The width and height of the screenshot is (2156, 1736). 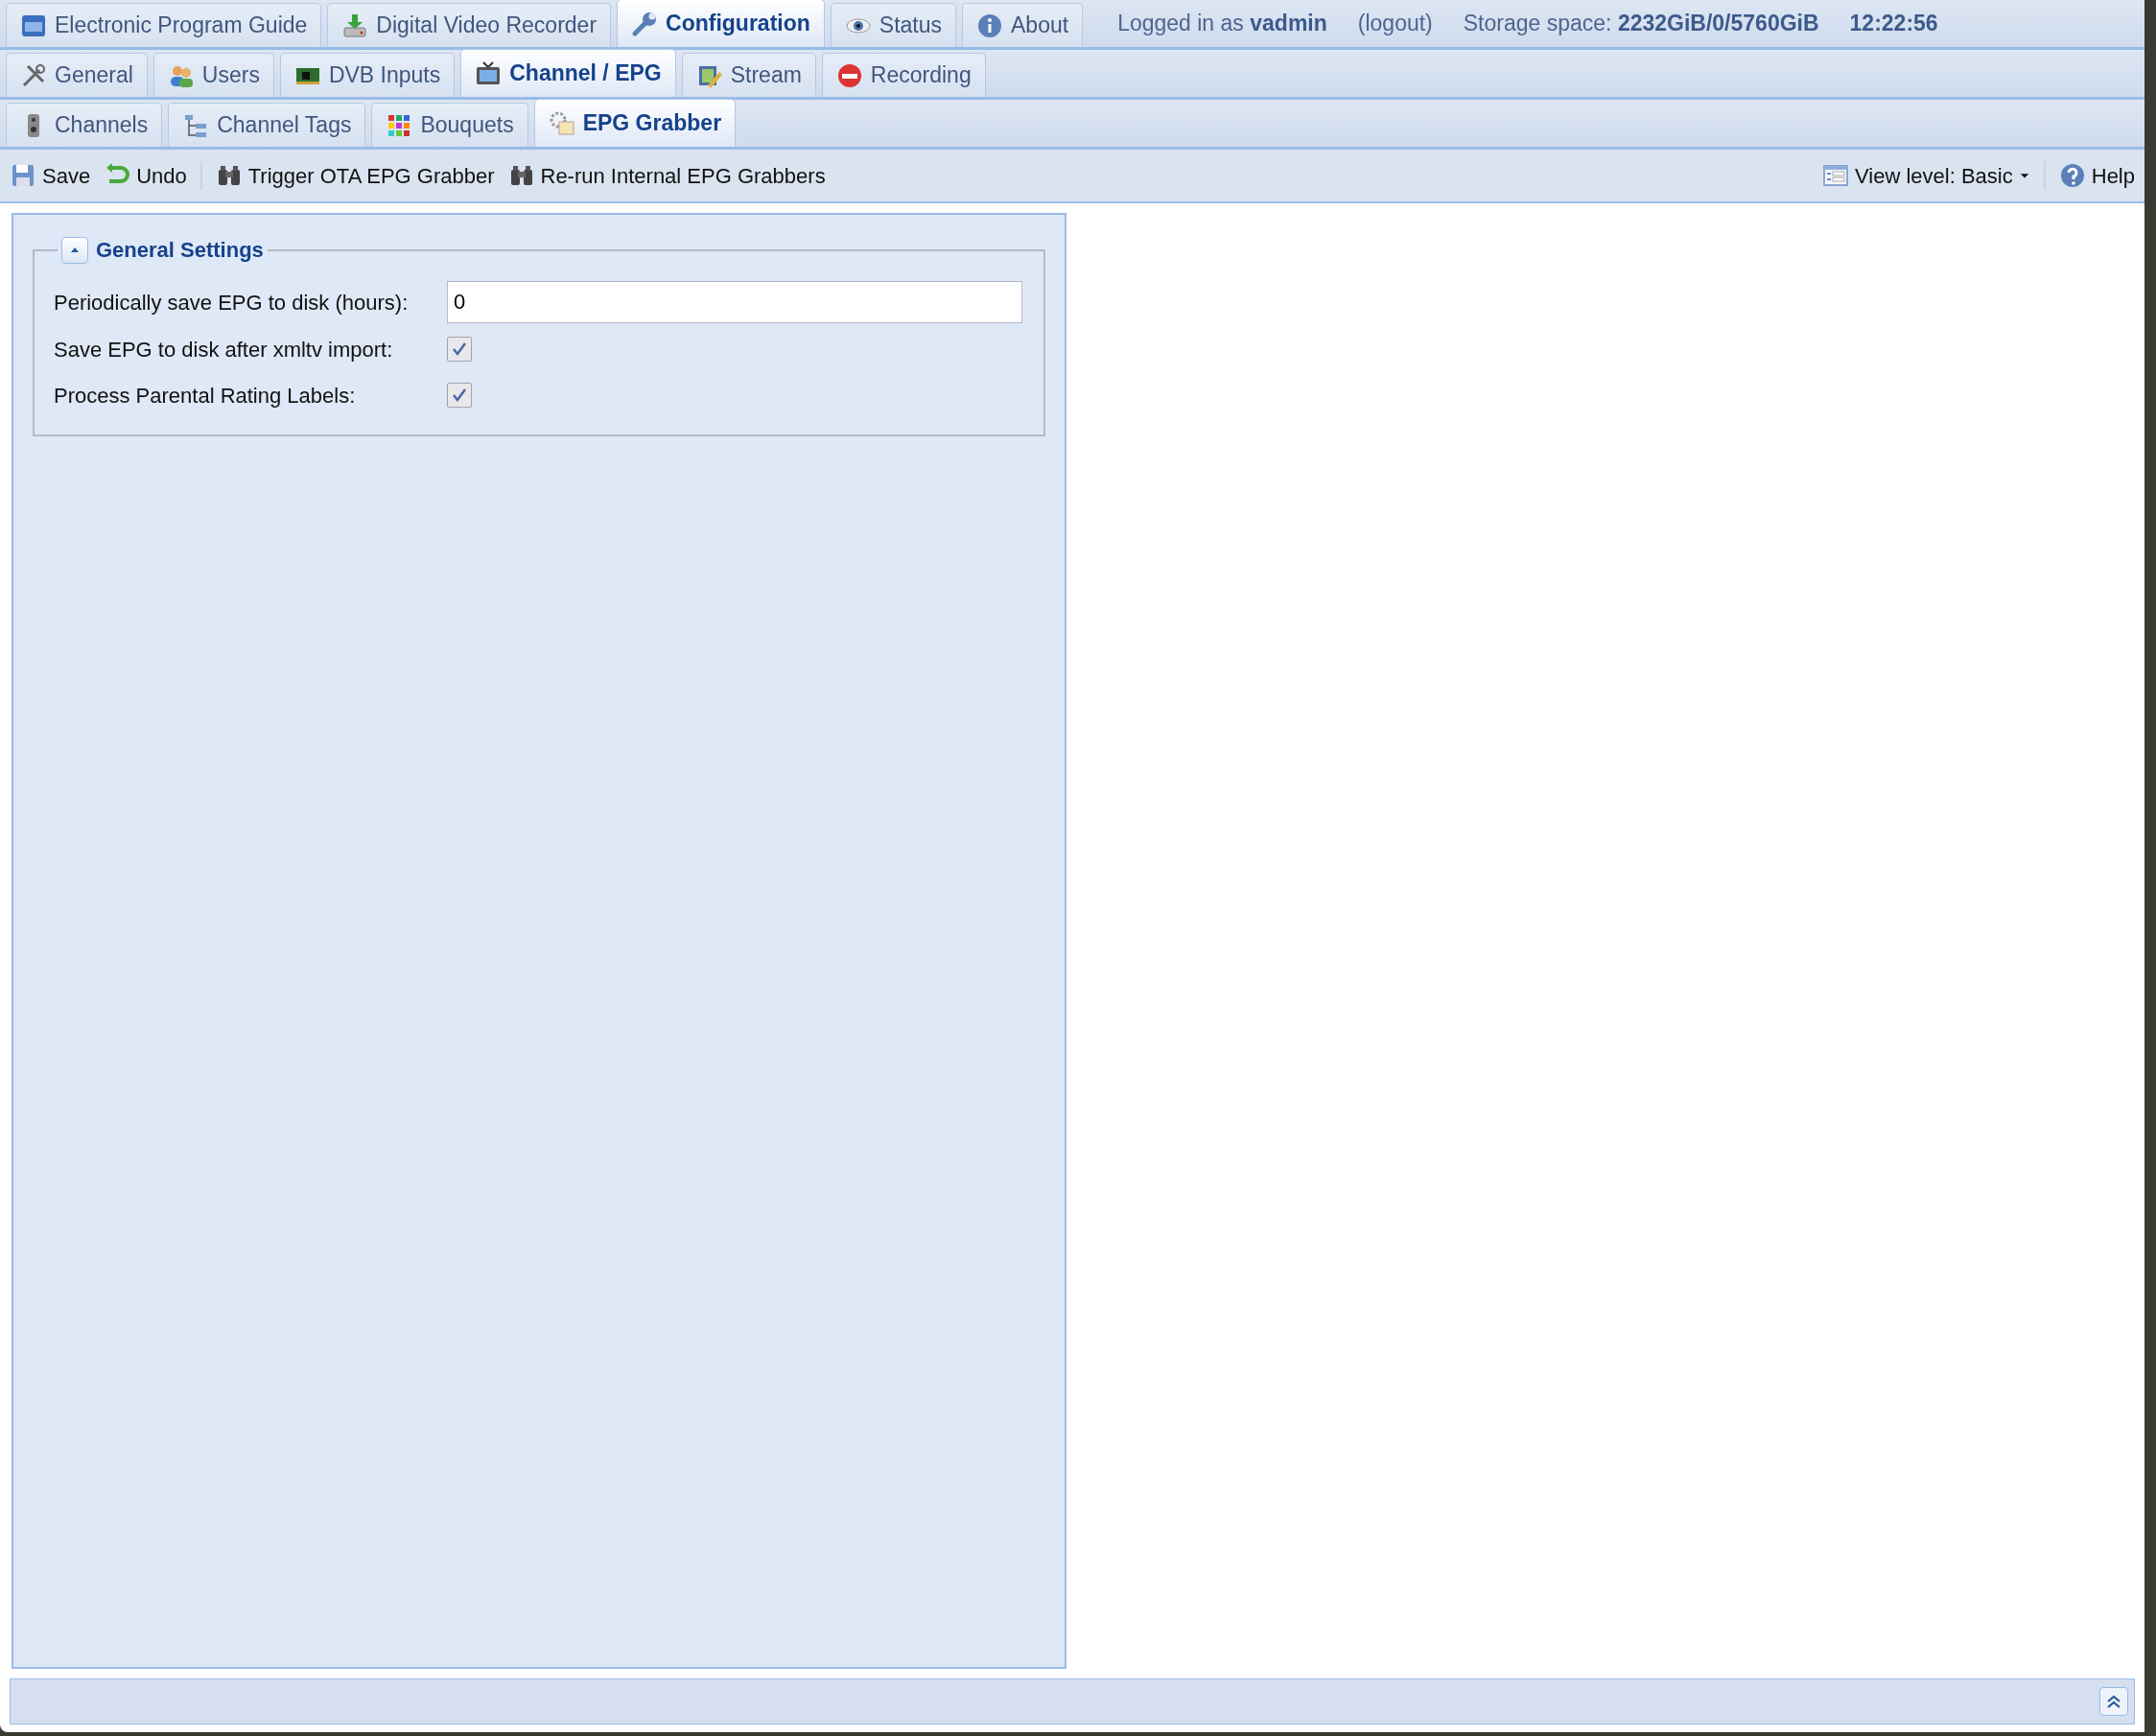 What do you see at coordinates (367, 75) in the screenshot?
I see `tab: DVB Inputs` at bounding box center [367, 75].